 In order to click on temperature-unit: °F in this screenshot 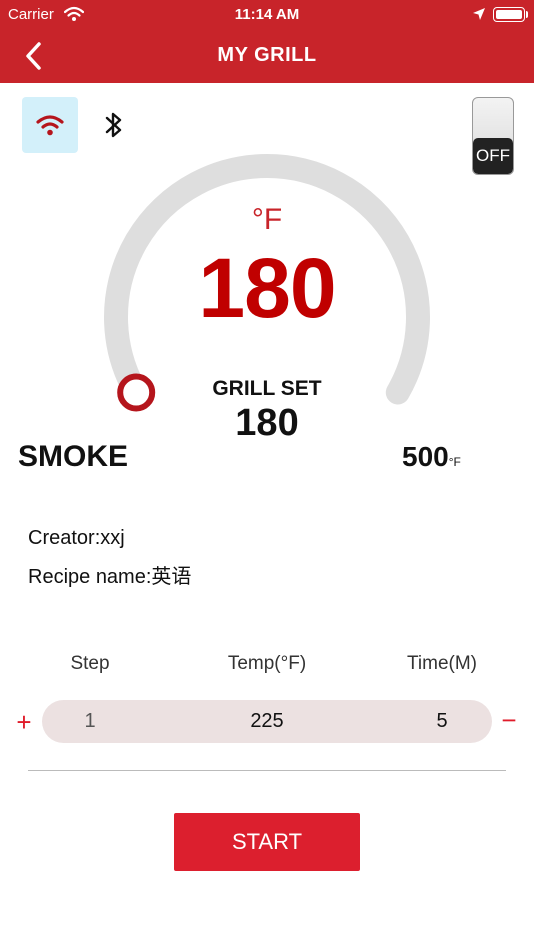, I will do `click(267, 219)`.